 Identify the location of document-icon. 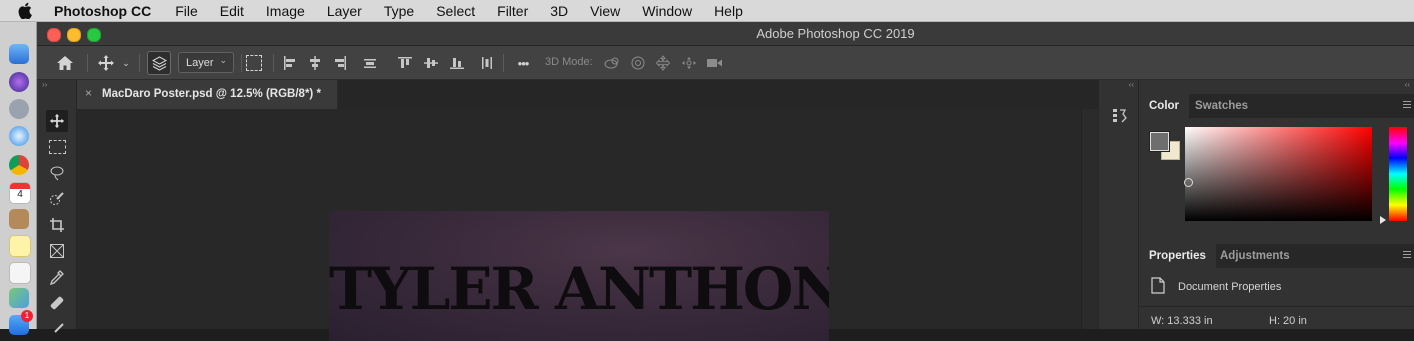
(1159, 286).